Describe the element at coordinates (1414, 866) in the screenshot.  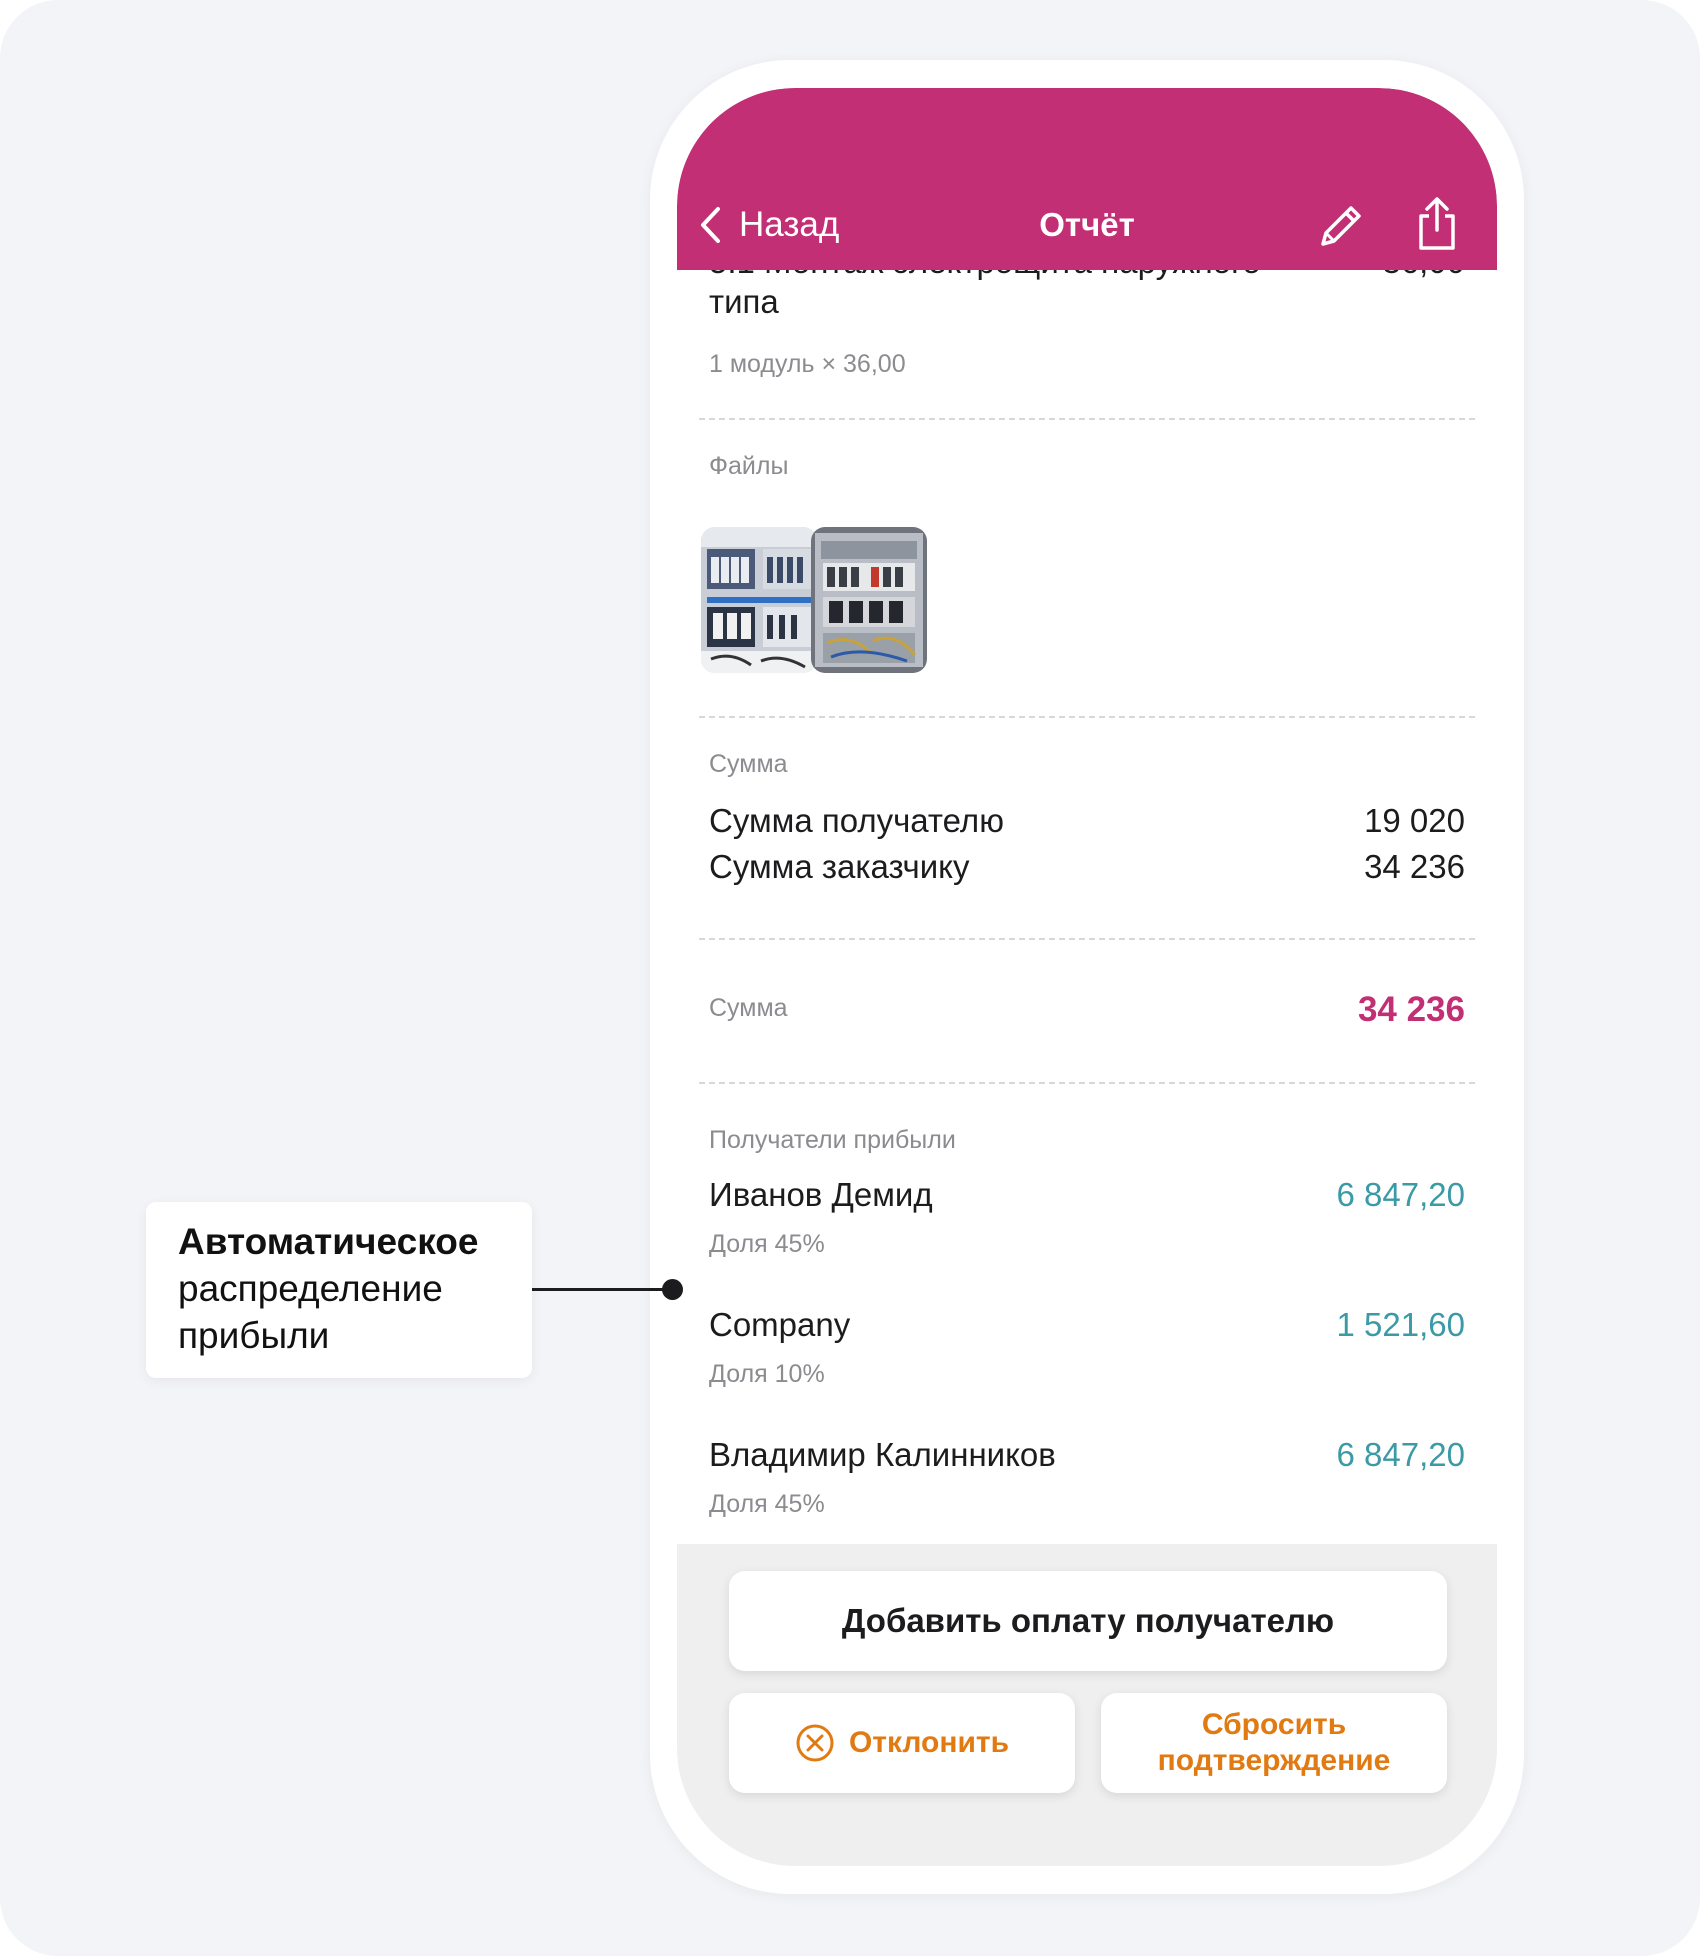
I see `sum-customer-value: 34 236` at that location.